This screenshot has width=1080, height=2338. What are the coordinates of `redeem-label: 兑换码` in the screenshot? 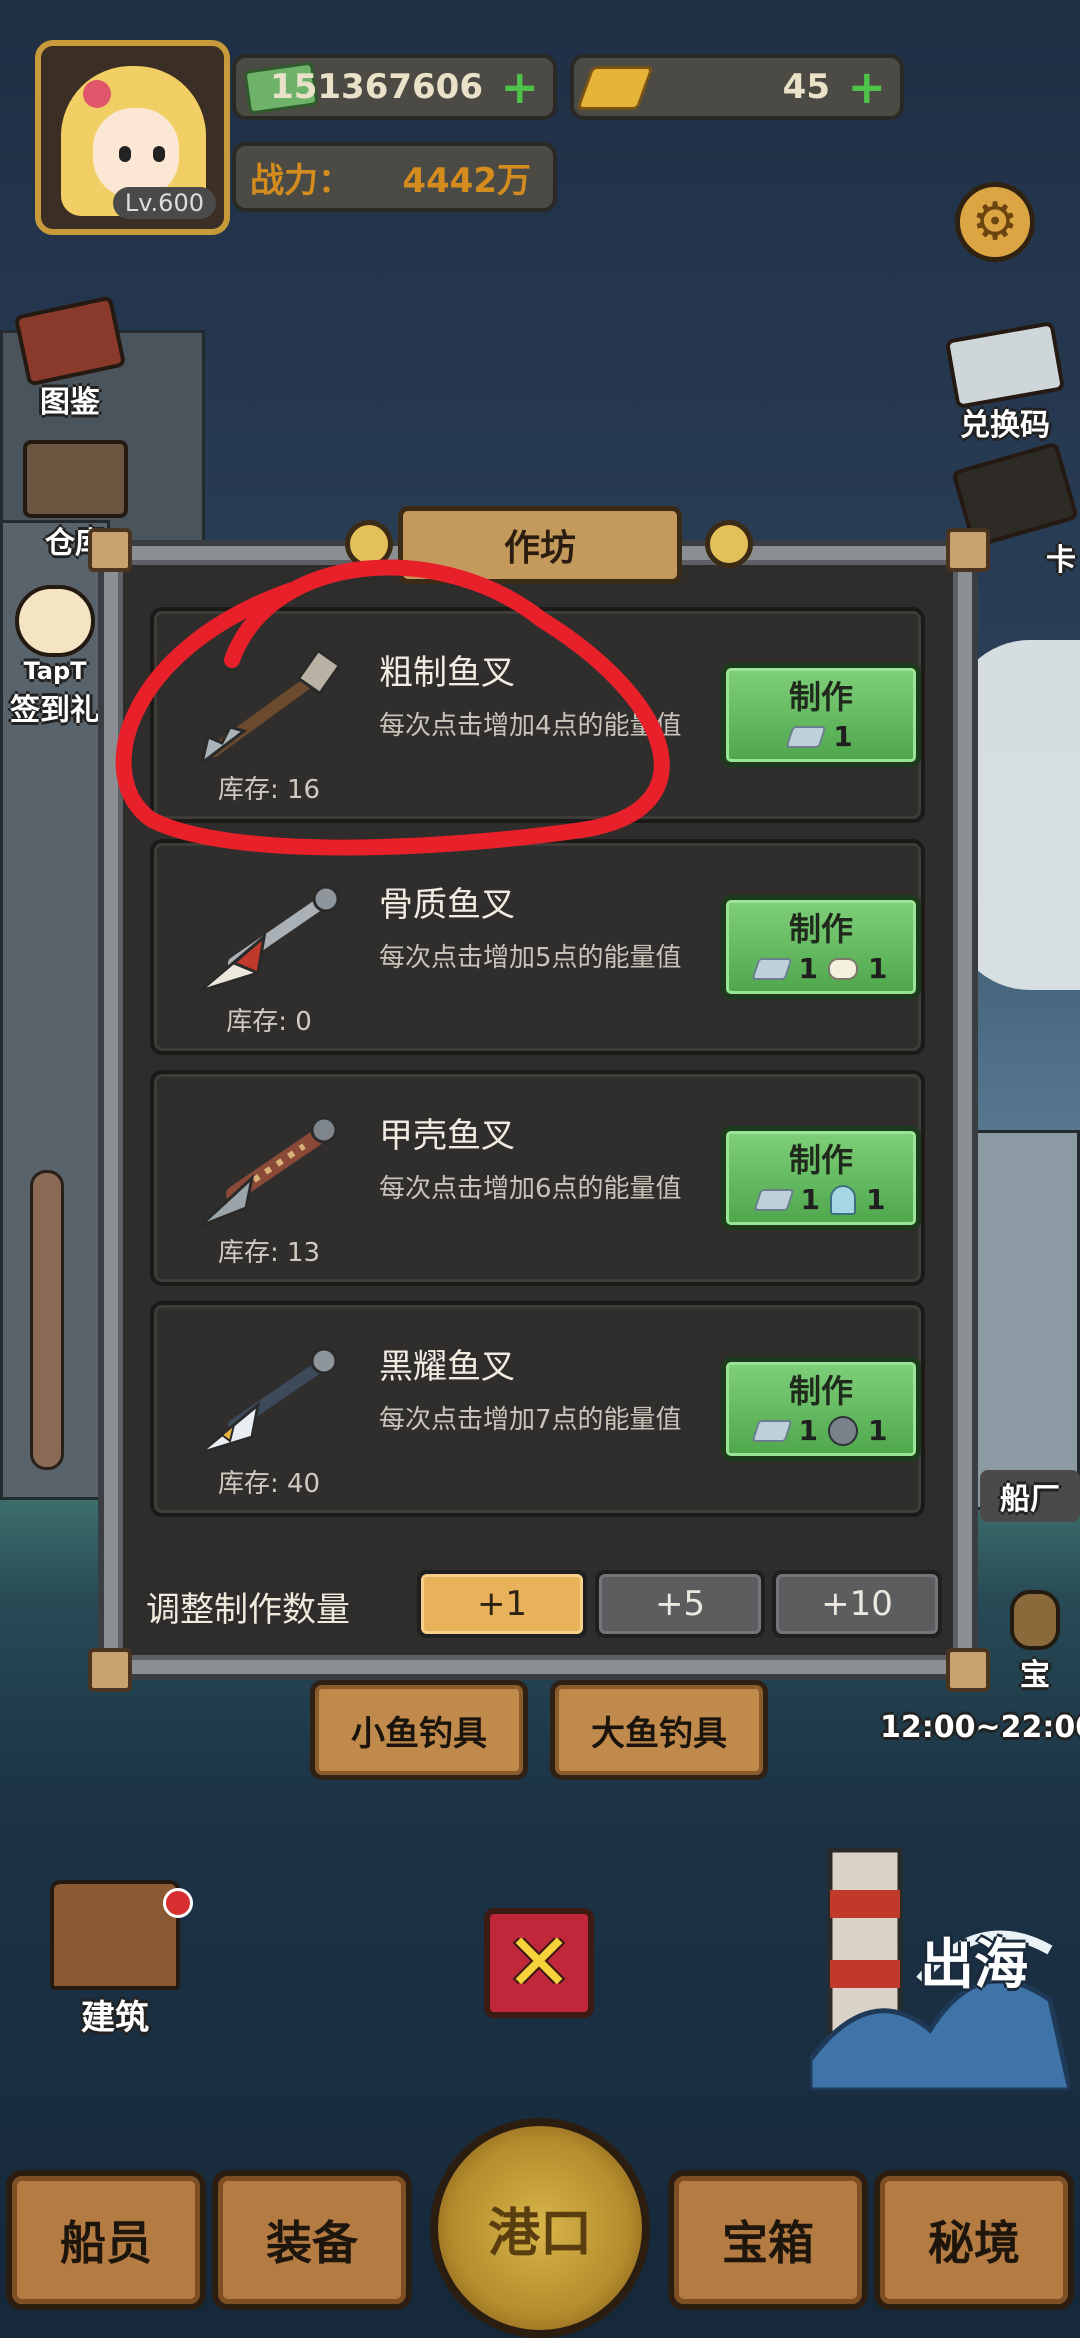 It's located at (1005, 425).